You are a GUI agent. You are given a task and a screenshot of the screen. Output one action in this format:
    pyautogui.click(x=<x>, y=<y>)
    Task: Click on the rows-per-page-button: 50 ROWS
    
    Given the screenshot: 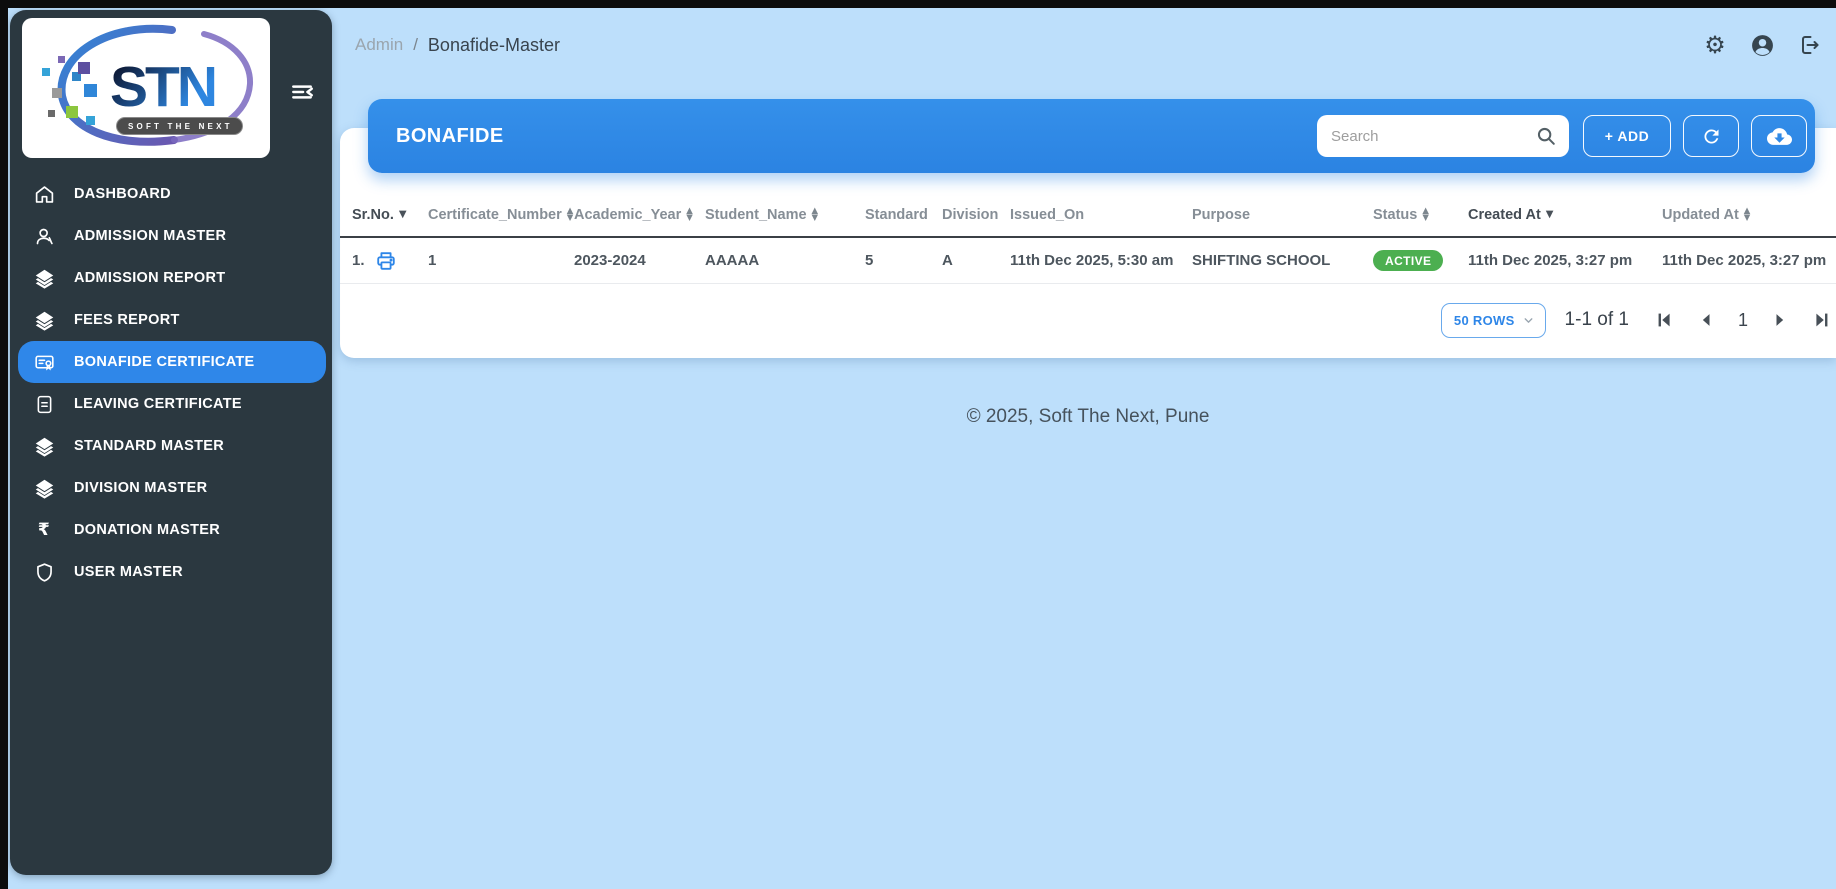 What is the action you would take?
    pyautogui.click(x=1493, y=320)
    